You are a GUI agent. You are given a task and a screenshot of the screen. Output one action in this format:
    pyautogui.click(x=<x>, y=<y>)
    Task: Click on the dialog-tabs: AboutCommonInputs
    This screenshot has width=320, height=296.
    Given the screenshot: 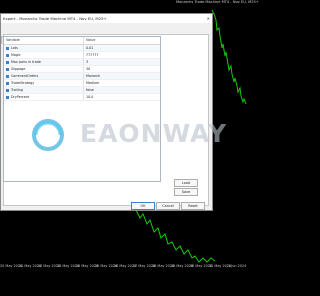 What is the action you would take?
    pyautogui.click(x=29, y=34)
    